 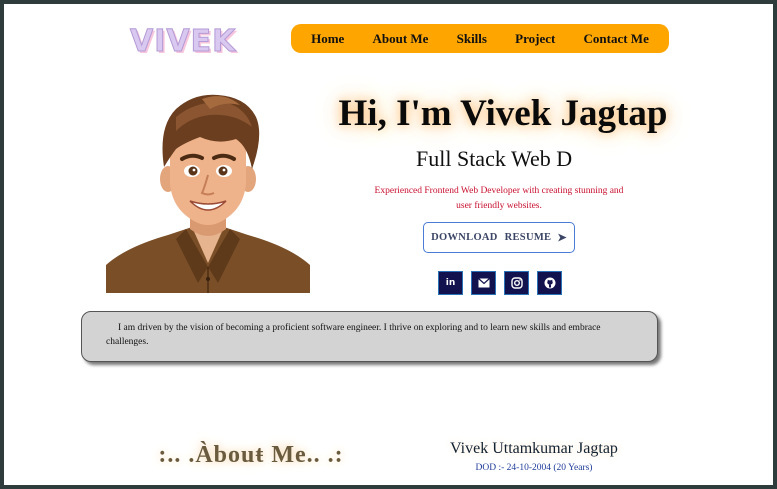 I want to click on main-nav: Home About Me Skills Project Contact Me, so click(x=480, y=38).